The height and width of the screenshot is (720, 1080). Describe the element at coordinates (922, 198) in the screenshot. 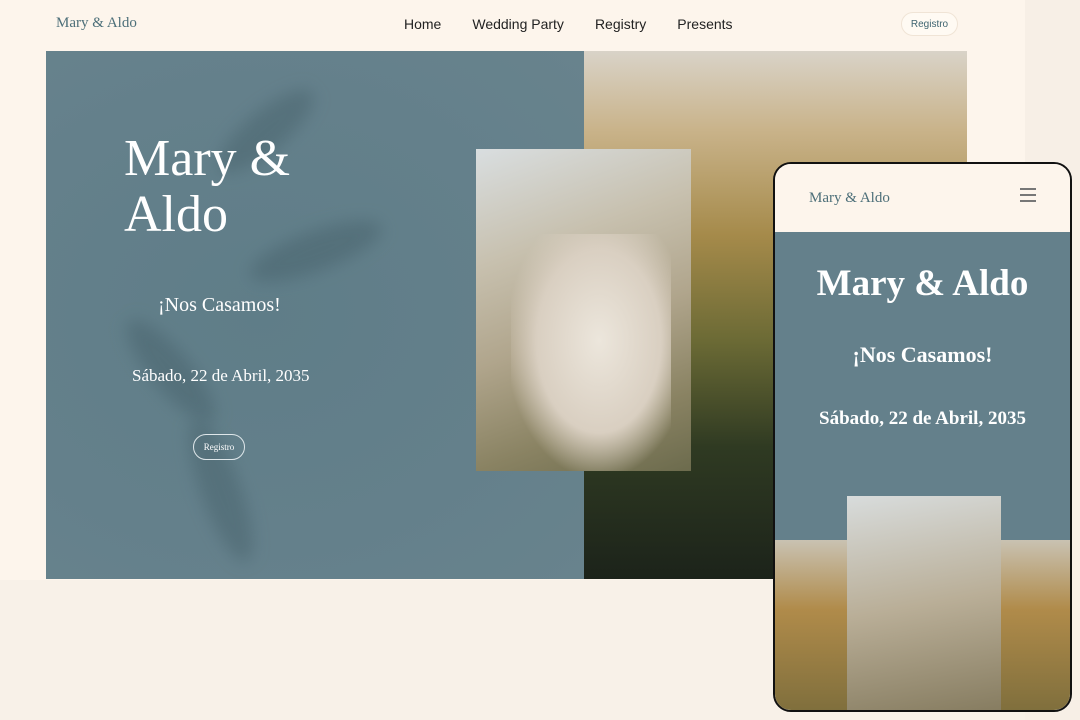

I see `mobile-nav: Mary & Aldo` at that location.